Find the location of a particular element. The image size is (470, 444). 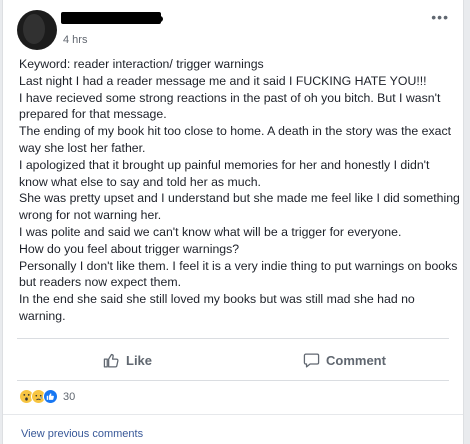

comment-button: Comment is located at coordinates (344, 360).